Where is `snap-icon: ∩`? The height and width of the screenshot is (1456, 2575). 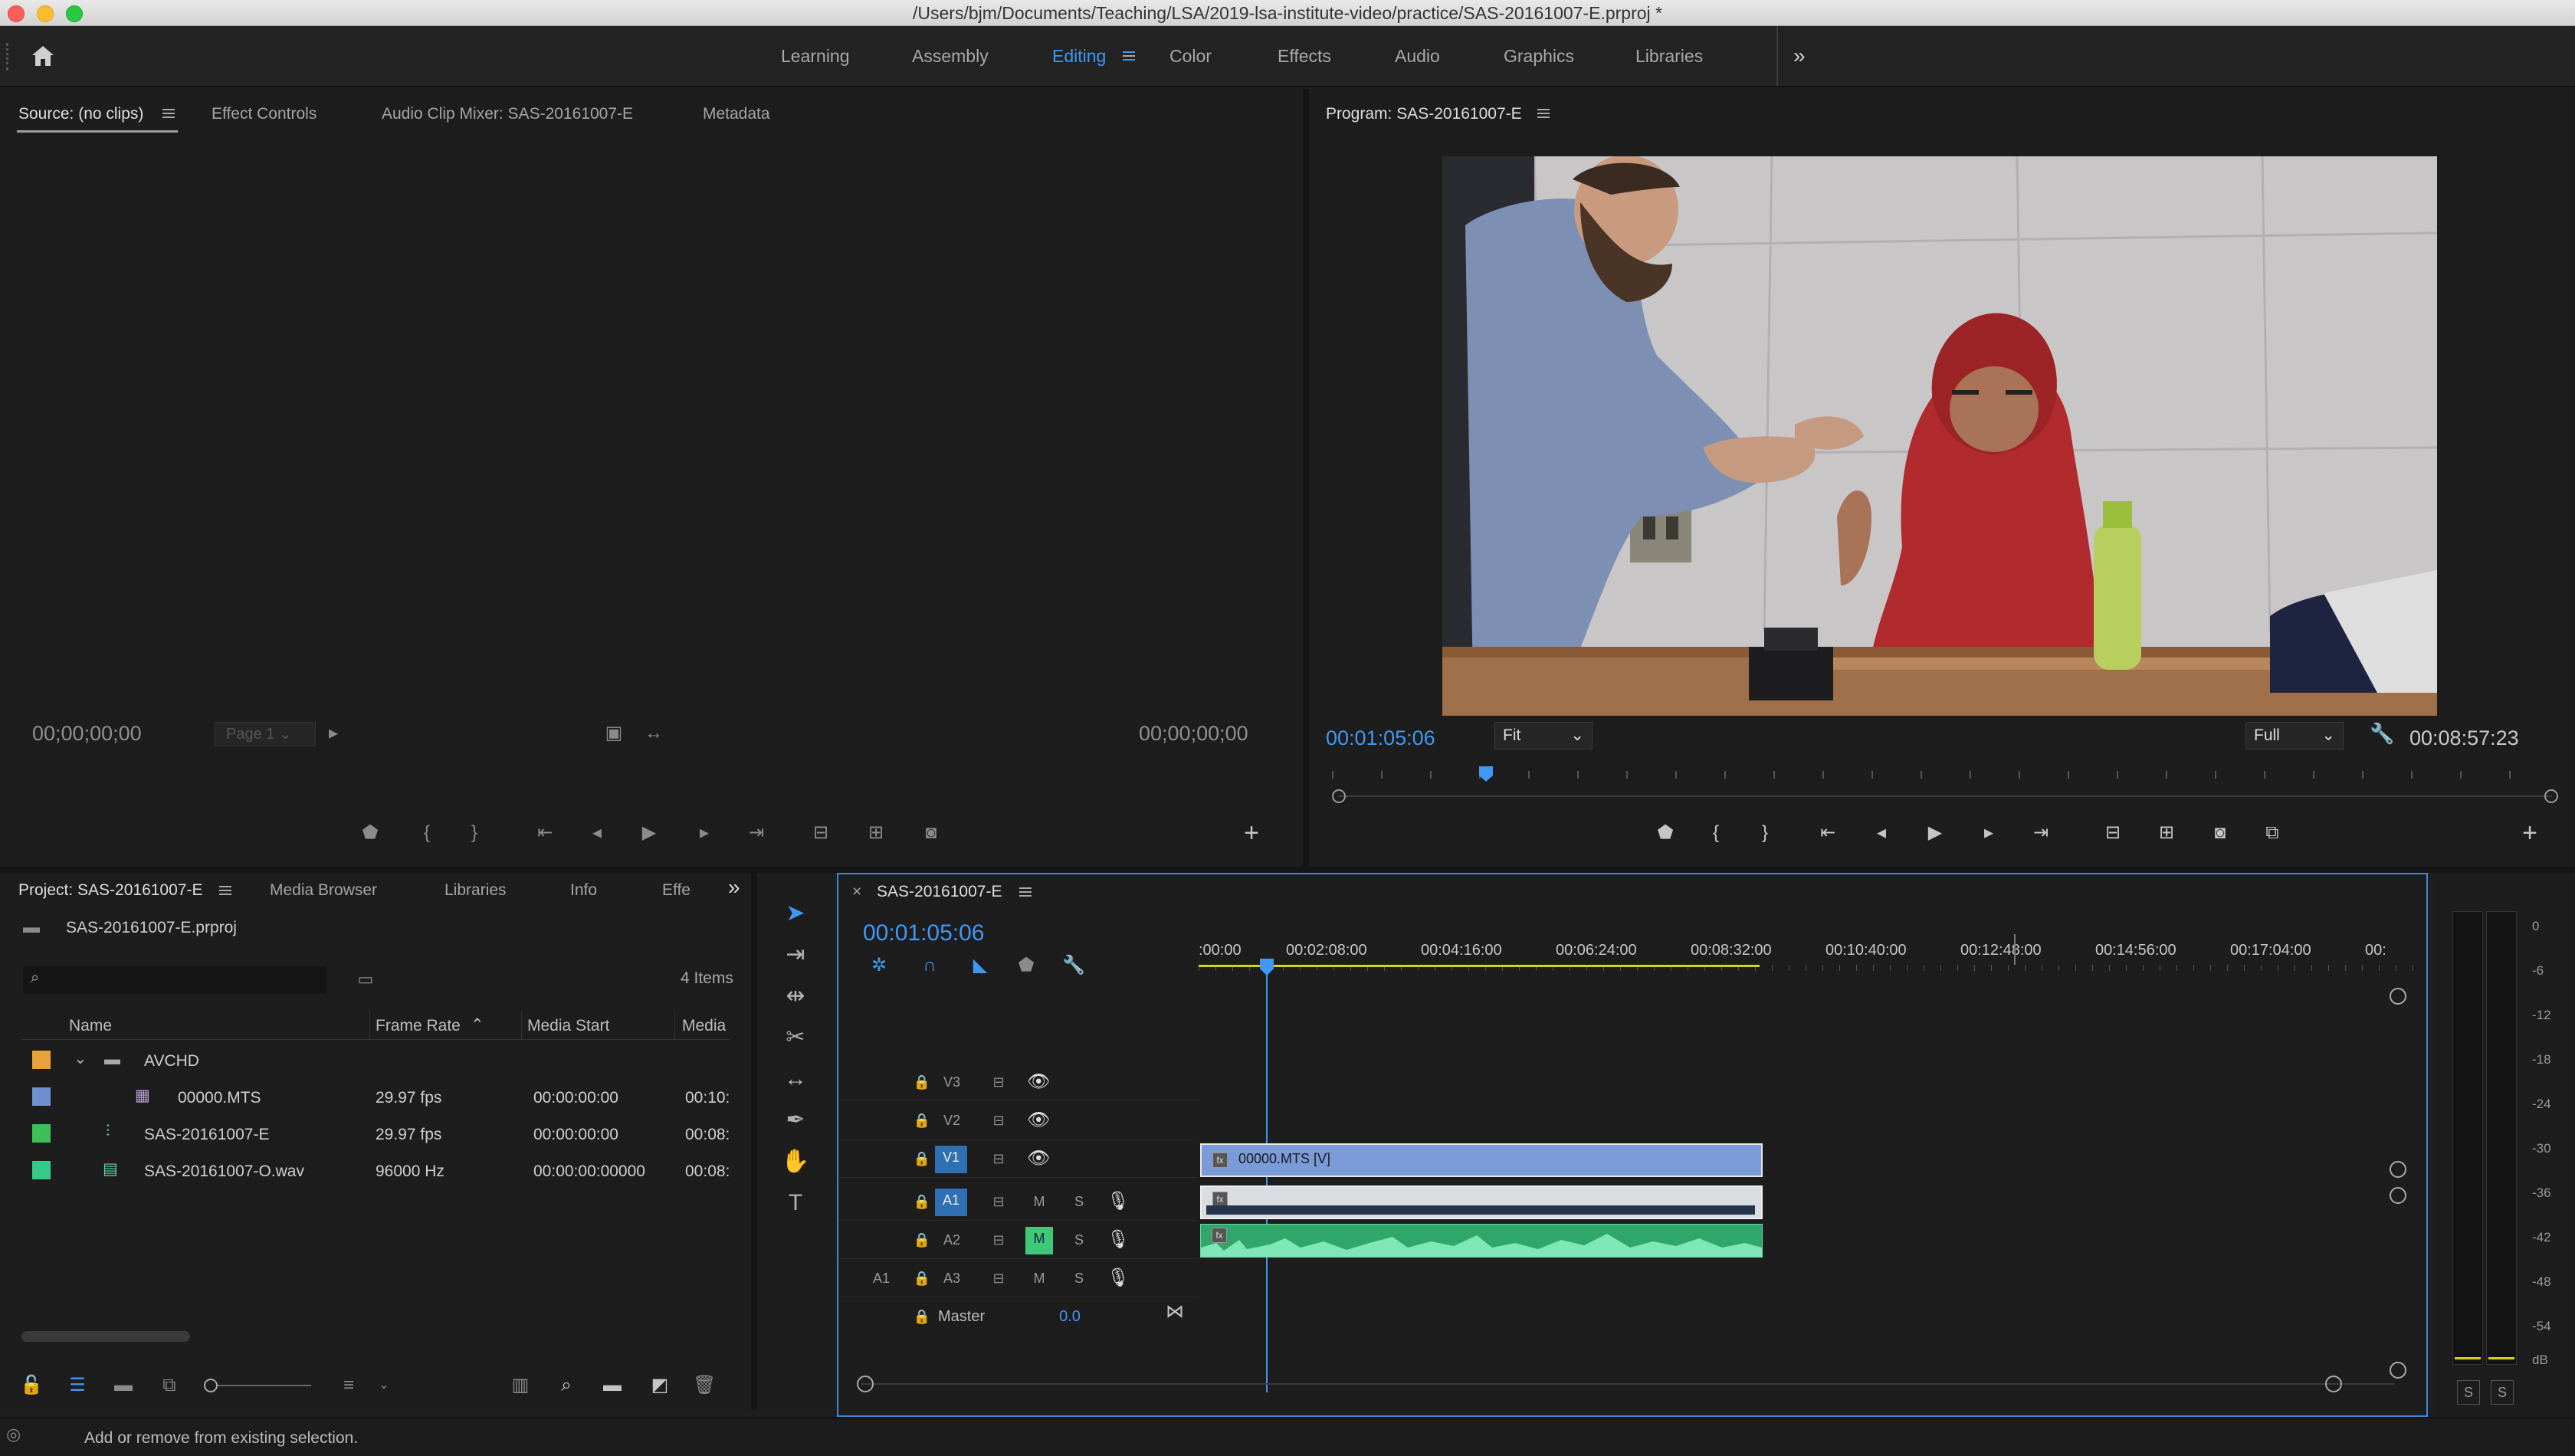 snap-icon: ∩ is located at coordinates (929, 965).